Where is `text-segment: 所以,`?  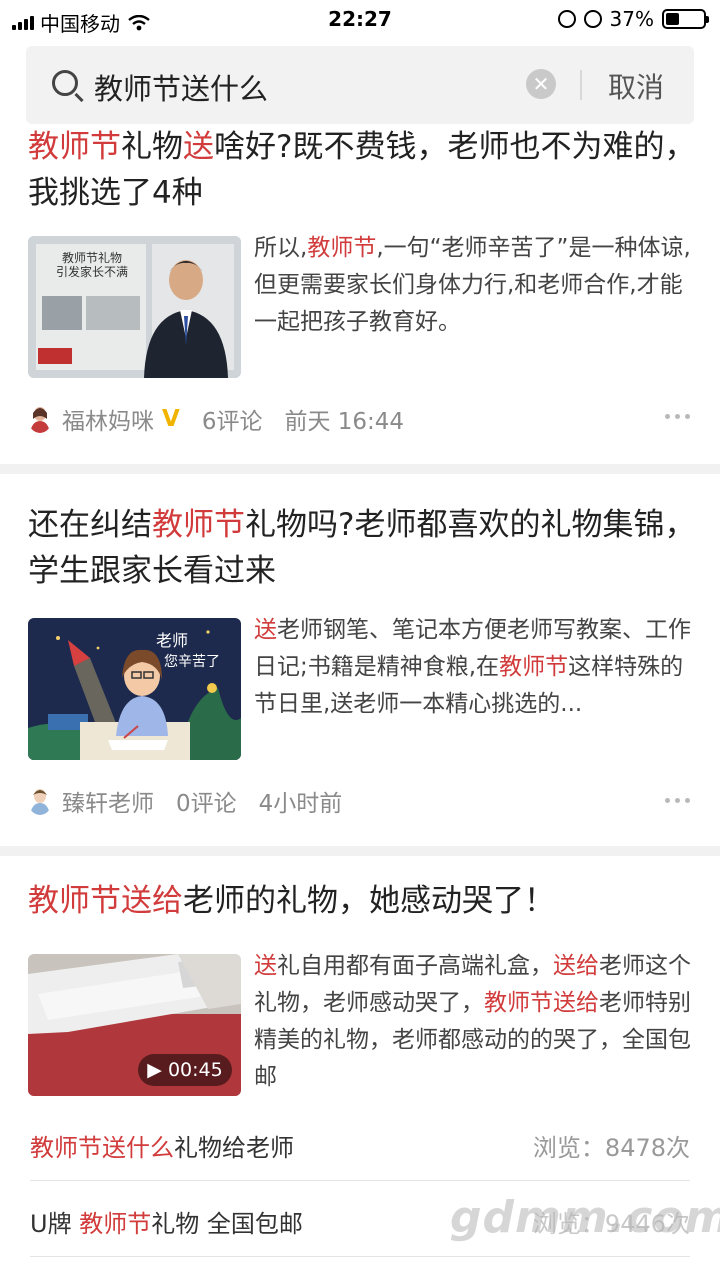 text-segment: 所以, is located at coordinates (281, 248).